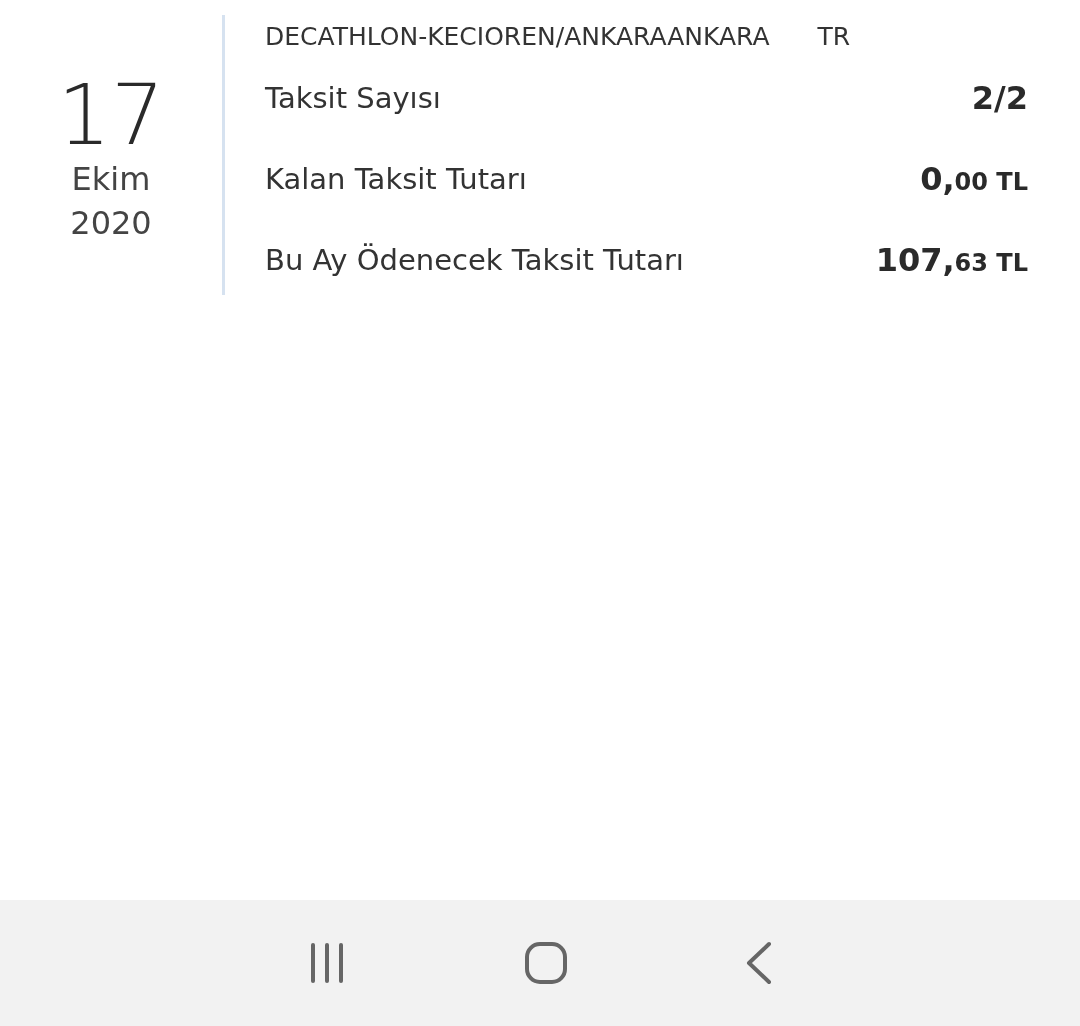 The width and height of the screenshot is (1080, 1026). What do you see at coordinates (759, 963) in the screenshot?
I see `back-icon` at bounding box center [759, 963].